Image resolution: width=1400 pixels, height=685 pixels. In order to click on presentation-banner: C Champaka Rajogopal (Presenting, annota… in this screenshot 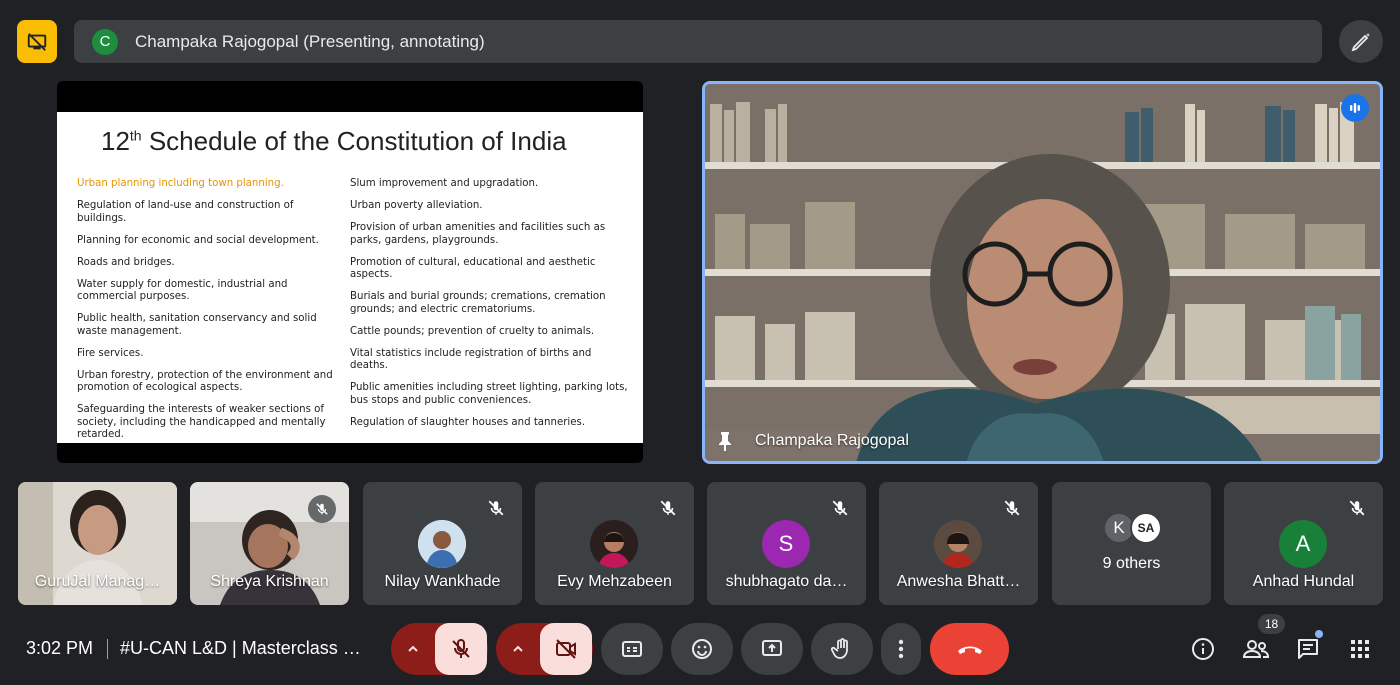, I will do `click(698, 41)`.